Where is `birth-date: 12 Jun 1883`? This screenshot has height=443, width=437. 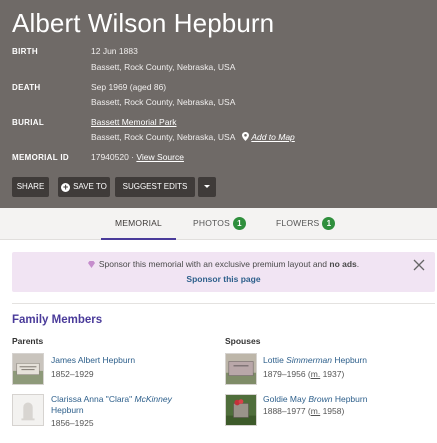
birth-date: 12 Jun 1883 is located at coordinates (114, 51).